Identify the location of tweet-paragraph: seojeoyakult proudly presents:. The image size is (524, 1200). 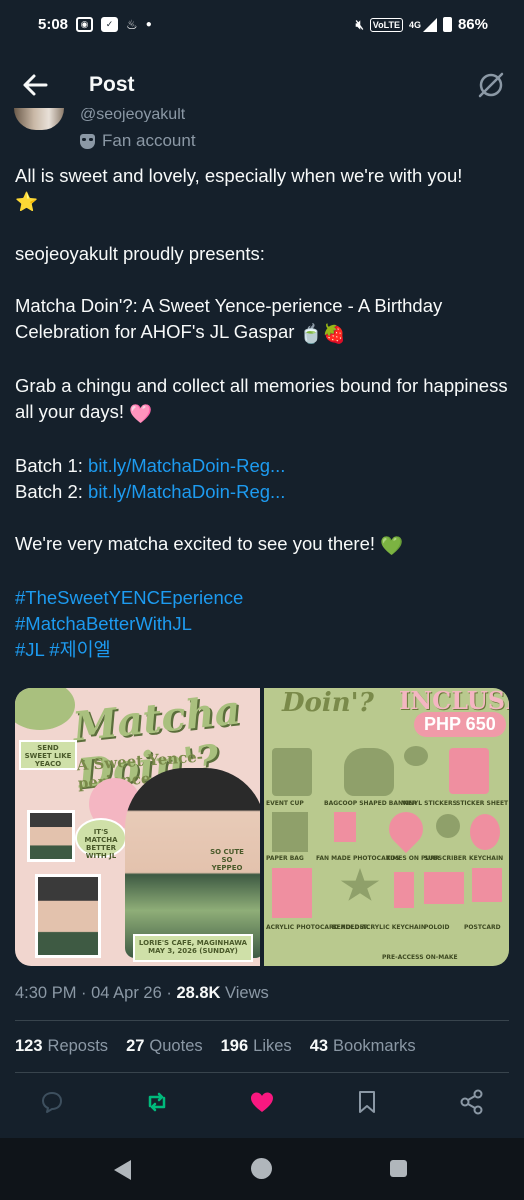
(265, 254).